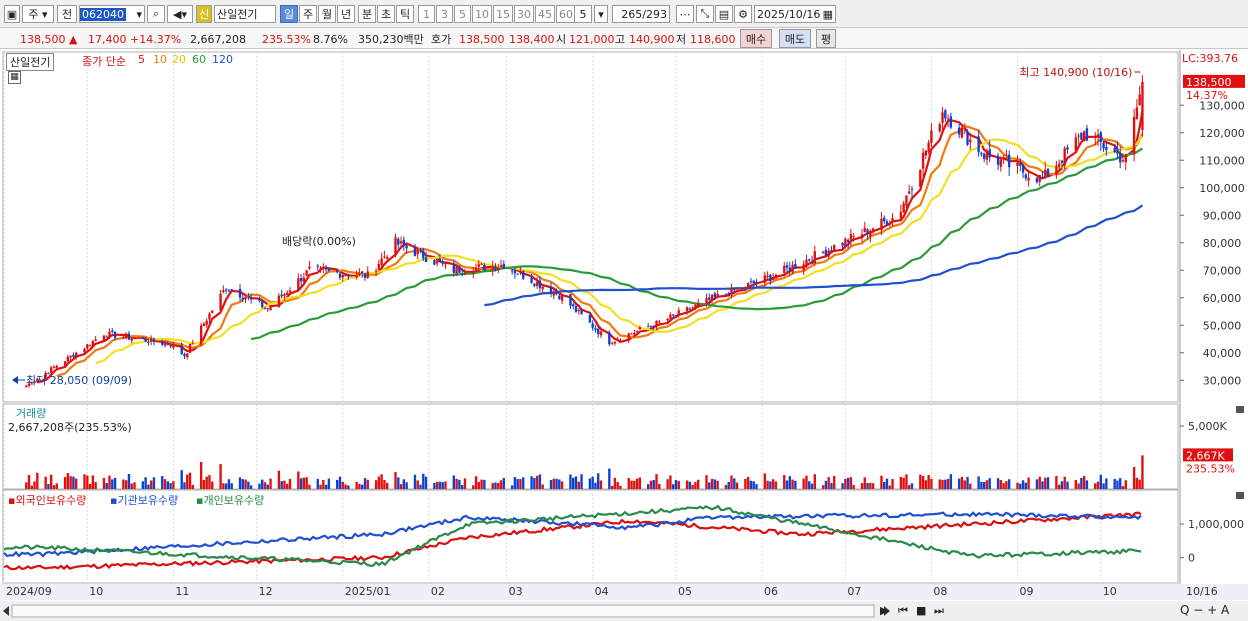 Image resolution: width=1248 pixels, height=621 pixels. What do you see at coordinates (641, 14) in the screenshot?
I see `range-field: 265/293` at bounding box center [641, 14].